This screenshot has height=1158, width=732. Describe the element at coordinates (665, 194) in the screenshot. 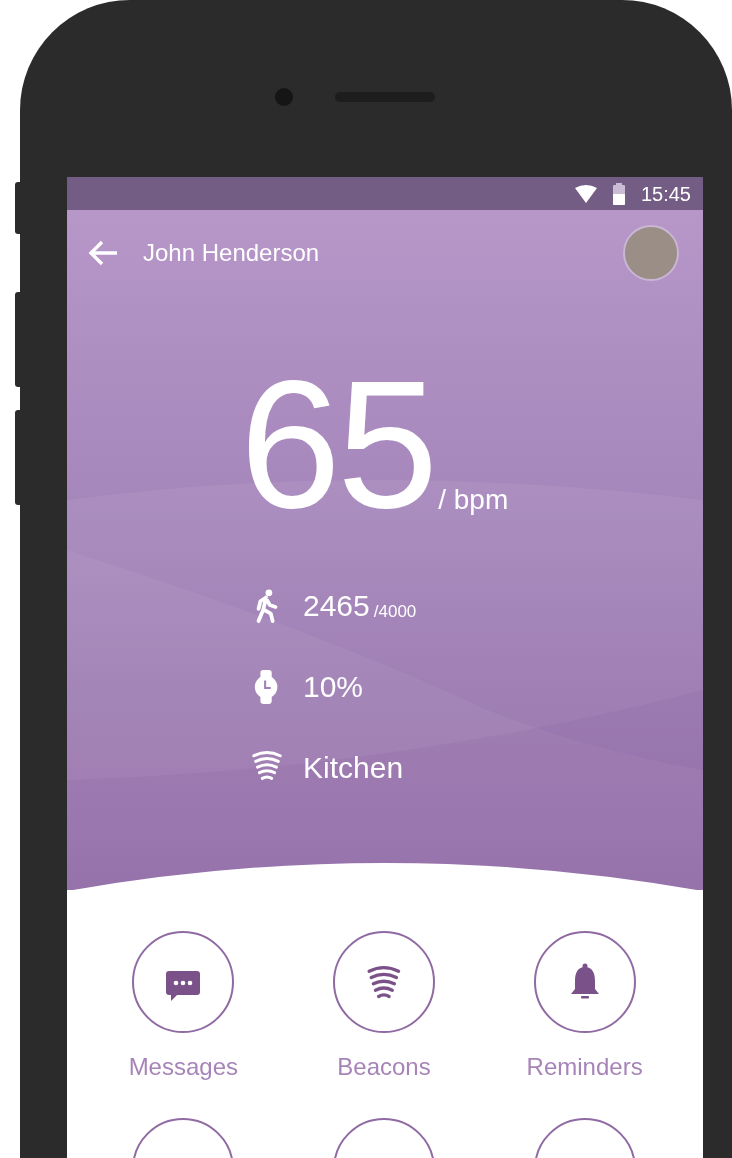

I see `status-time: 15:45` at that location.